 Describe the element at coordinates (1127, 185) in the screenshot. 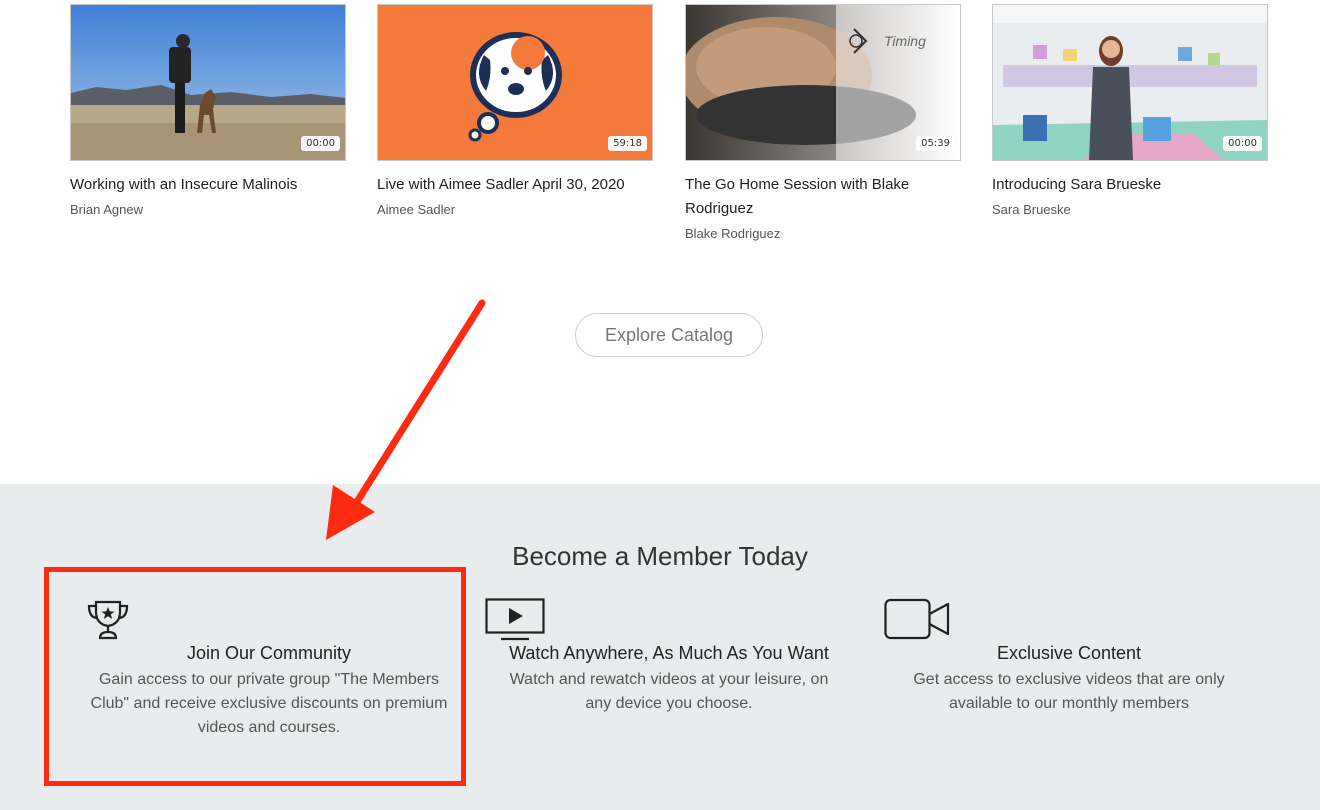

I see `video-title: Introducing Sara Brueske` at that location.